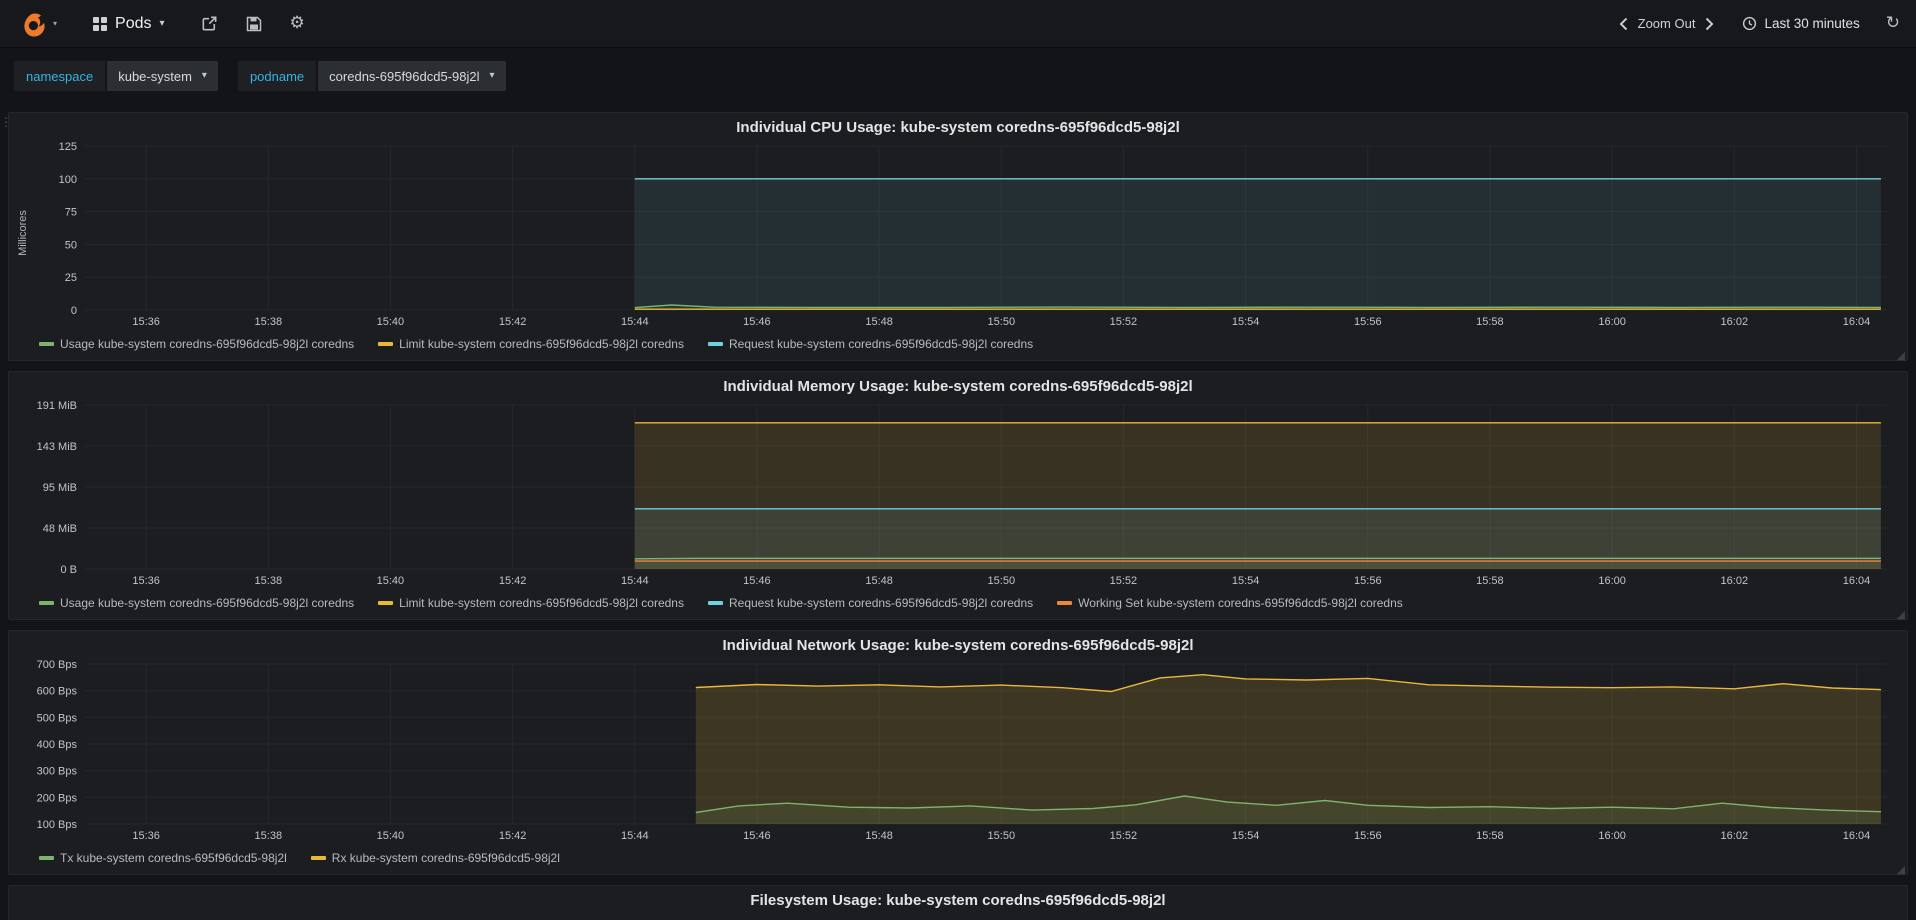 The image size is (1916, 920). What do you see at coordinates (163, 858) in the screenshot?
I see `legend-item: Tx kube-system coredns-695f96dcd5-98j2l` at bounding box center [163, 858].